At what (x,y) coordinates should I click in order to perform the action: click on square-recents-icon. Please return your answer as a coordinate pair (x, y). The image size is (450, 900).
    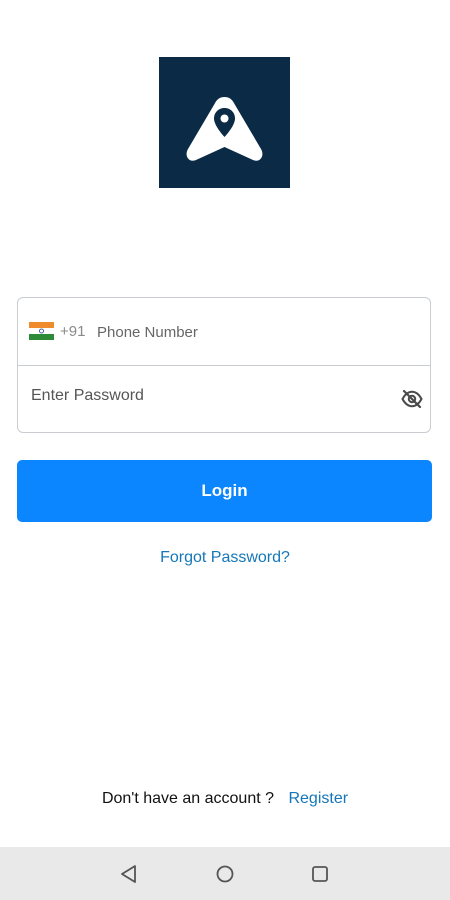
    Looking at the image, I should click on (320, 874).